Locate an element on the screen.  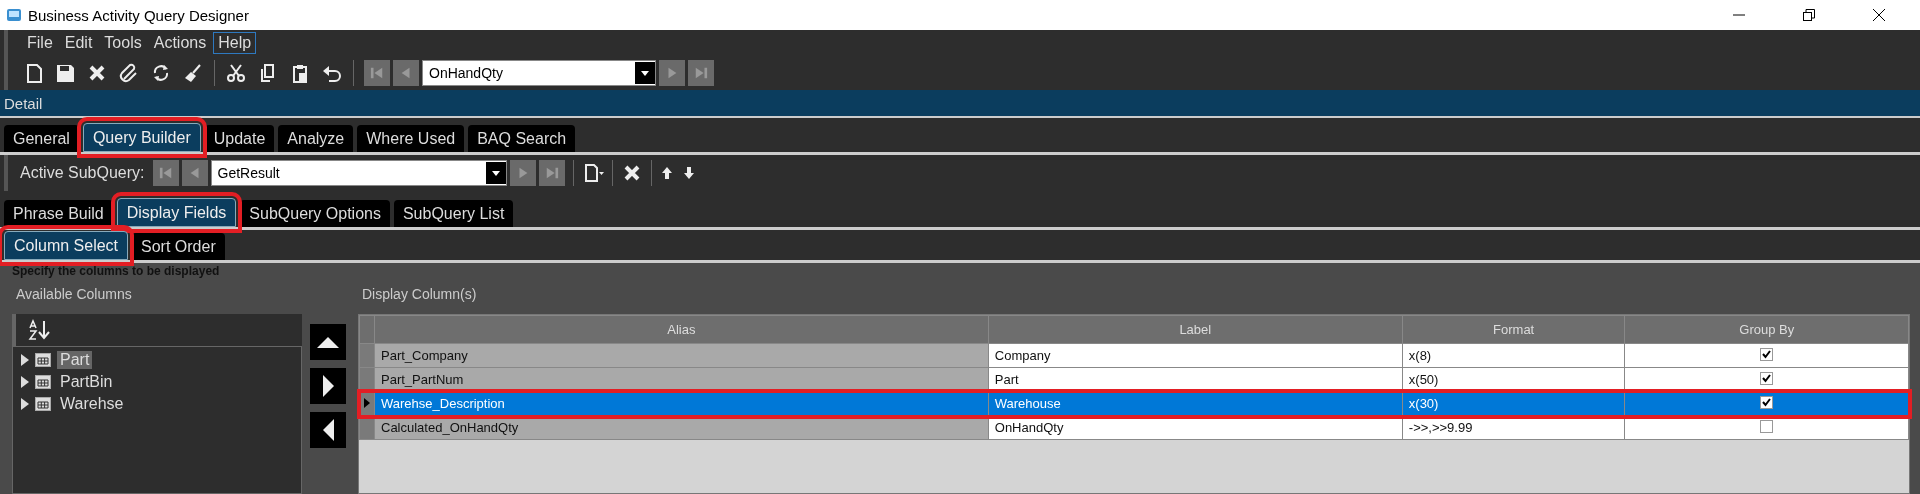
tab: Analyze is located at coordinates (316, 138).